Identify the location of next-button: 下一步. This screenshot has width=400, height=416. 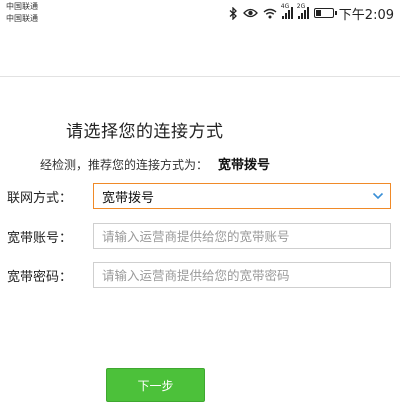
(155, 385).